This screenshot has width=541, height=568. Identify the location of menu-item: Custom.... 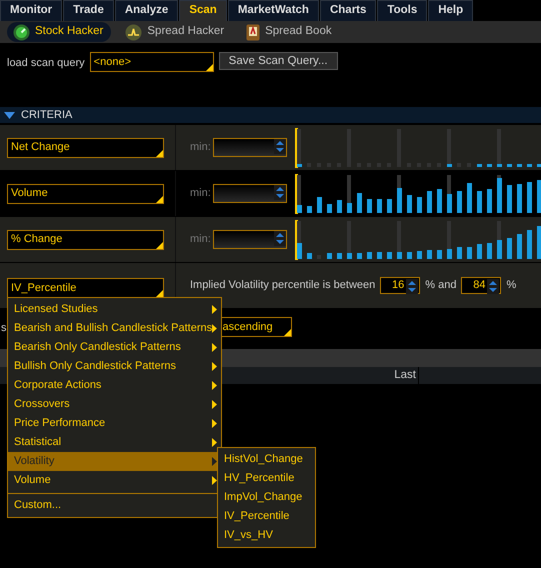
(114, 505).